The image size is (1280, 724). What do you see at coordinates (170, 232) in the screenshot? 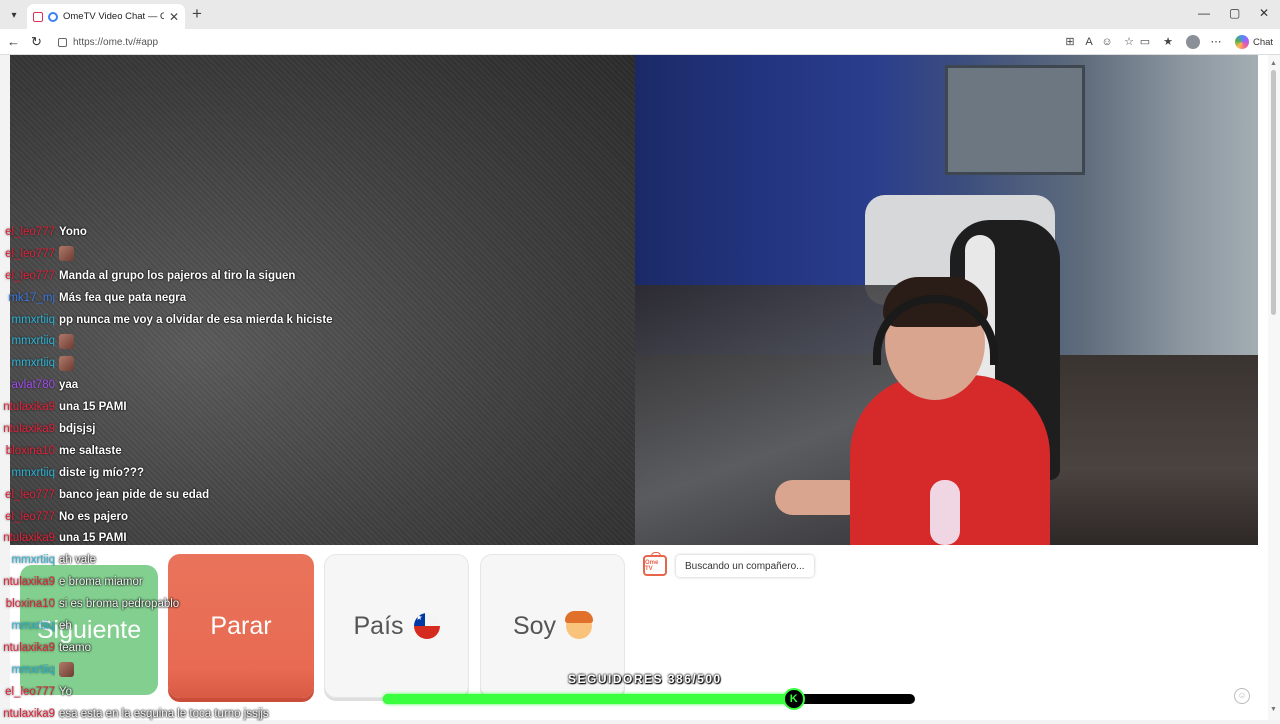
I see `chat-message: el_leo777 Yono` at bounding box center [170, 232].